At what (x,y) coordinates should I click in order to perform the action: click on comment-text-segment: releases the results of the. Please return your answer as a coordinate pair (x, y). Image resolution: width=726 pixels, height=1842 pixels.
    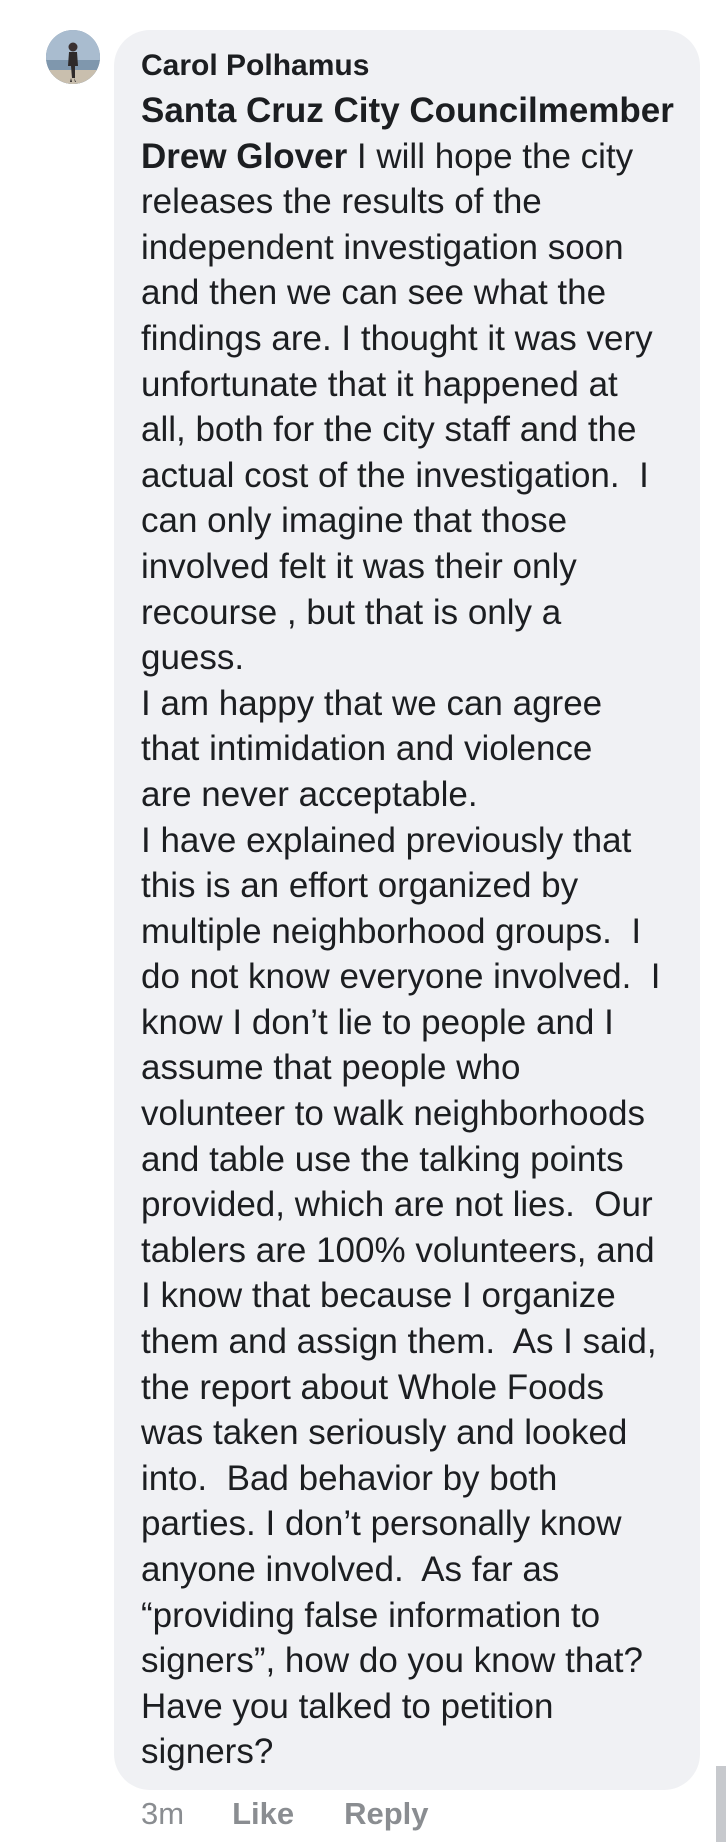
    Looking at the image, I should click on (341, 202).